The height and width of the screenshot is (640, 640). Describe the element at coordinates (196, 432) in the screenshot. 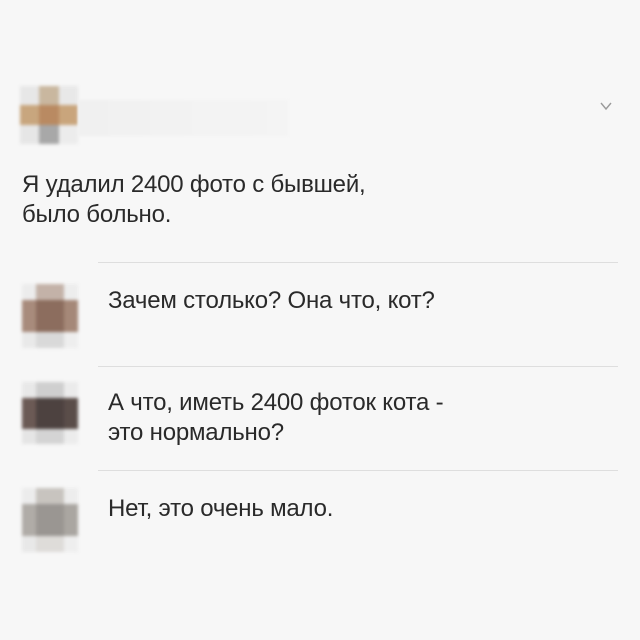

I see `comment-text-line: это нормально?` at that location.